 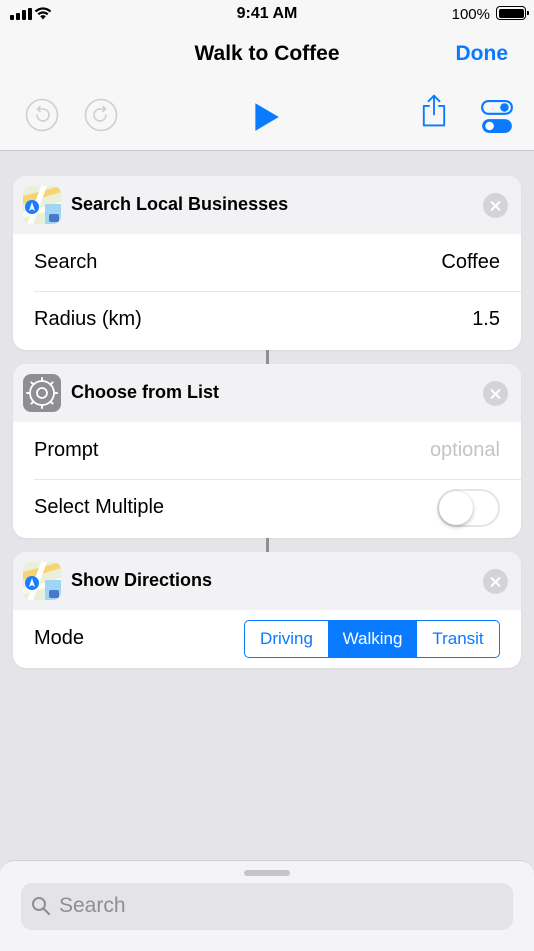 I want to click on parameter-label: Mode, so click(x=59, y=638).